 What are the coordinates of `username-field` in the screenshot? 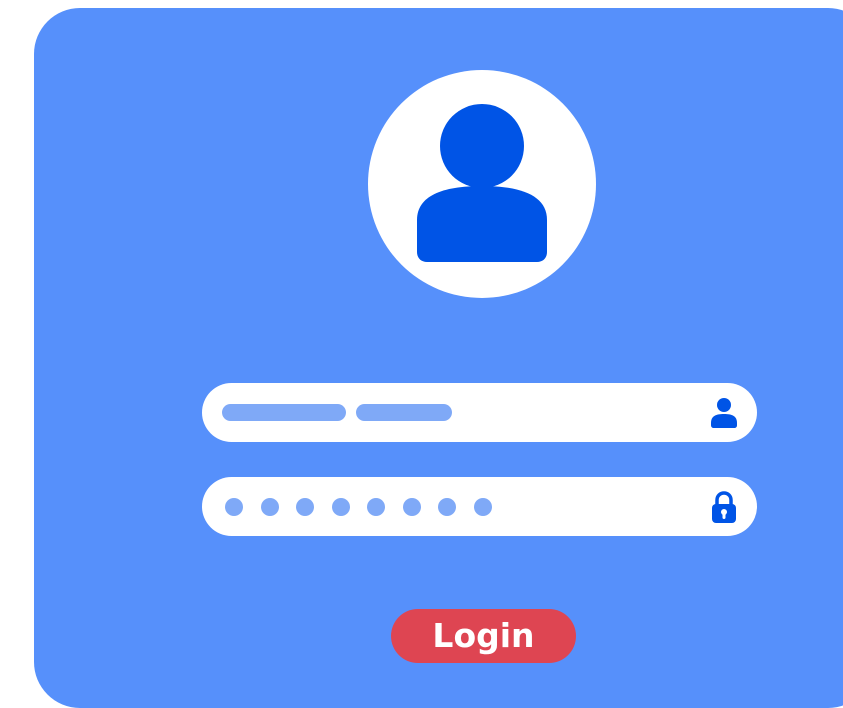 It's located at (479, 412).